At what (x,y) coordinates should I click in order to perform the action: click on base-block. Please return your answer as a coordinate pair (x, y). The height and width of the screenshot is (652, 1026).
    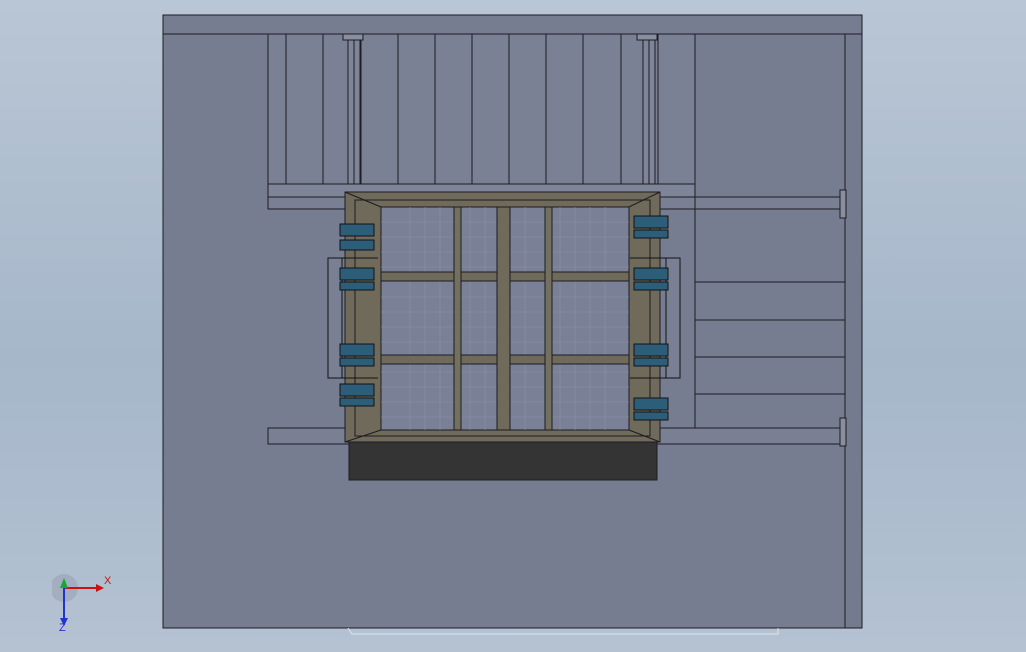
    Looking at the image, I should click on (503, 461).